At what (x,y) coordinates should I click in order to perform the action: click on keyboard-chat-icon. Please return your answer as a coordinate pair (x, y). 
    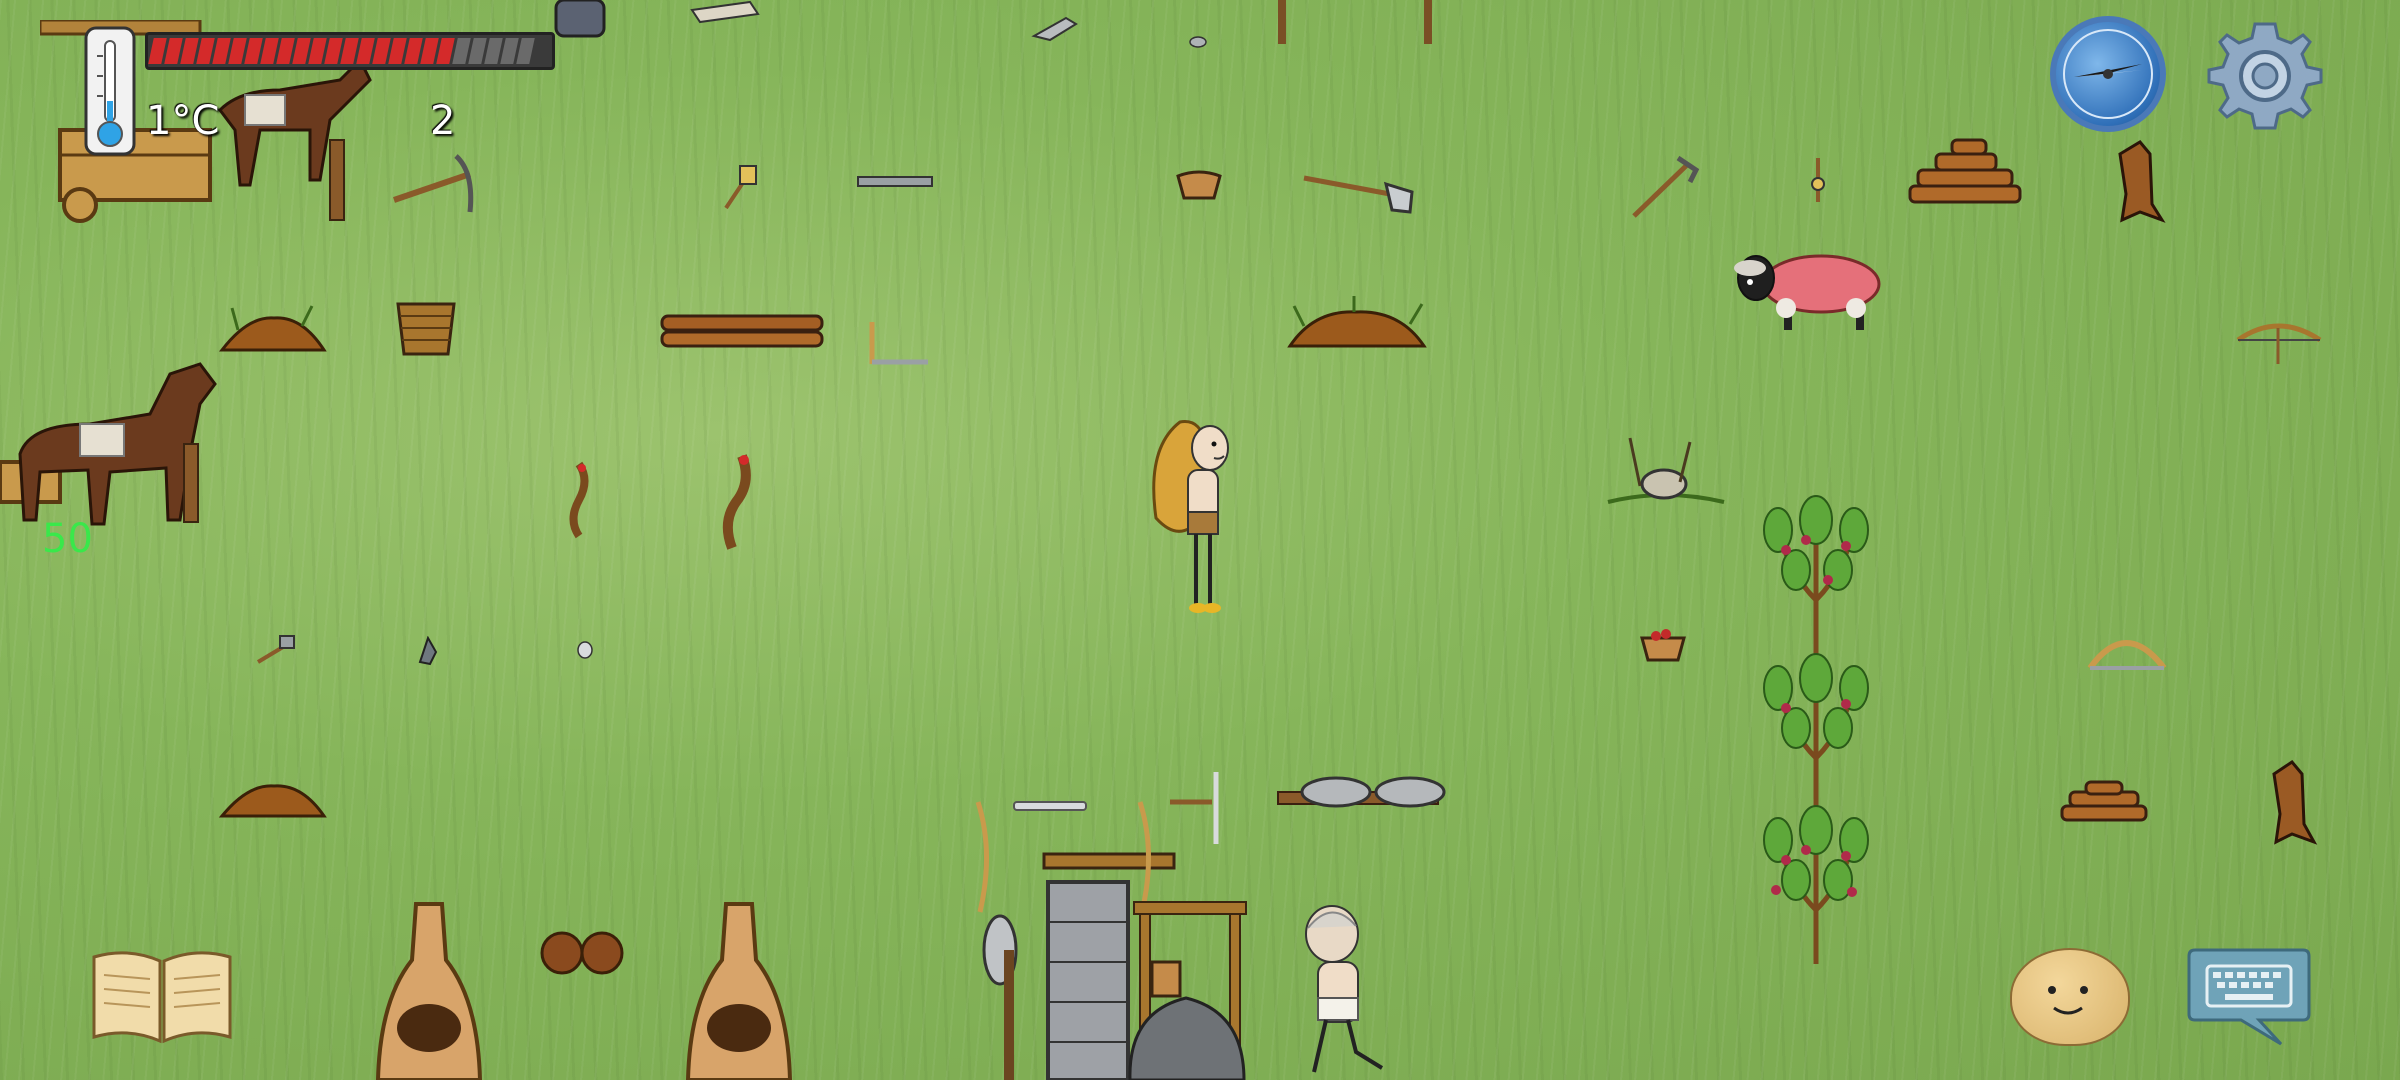
    Looking at the image, I should click on (2249, 995).